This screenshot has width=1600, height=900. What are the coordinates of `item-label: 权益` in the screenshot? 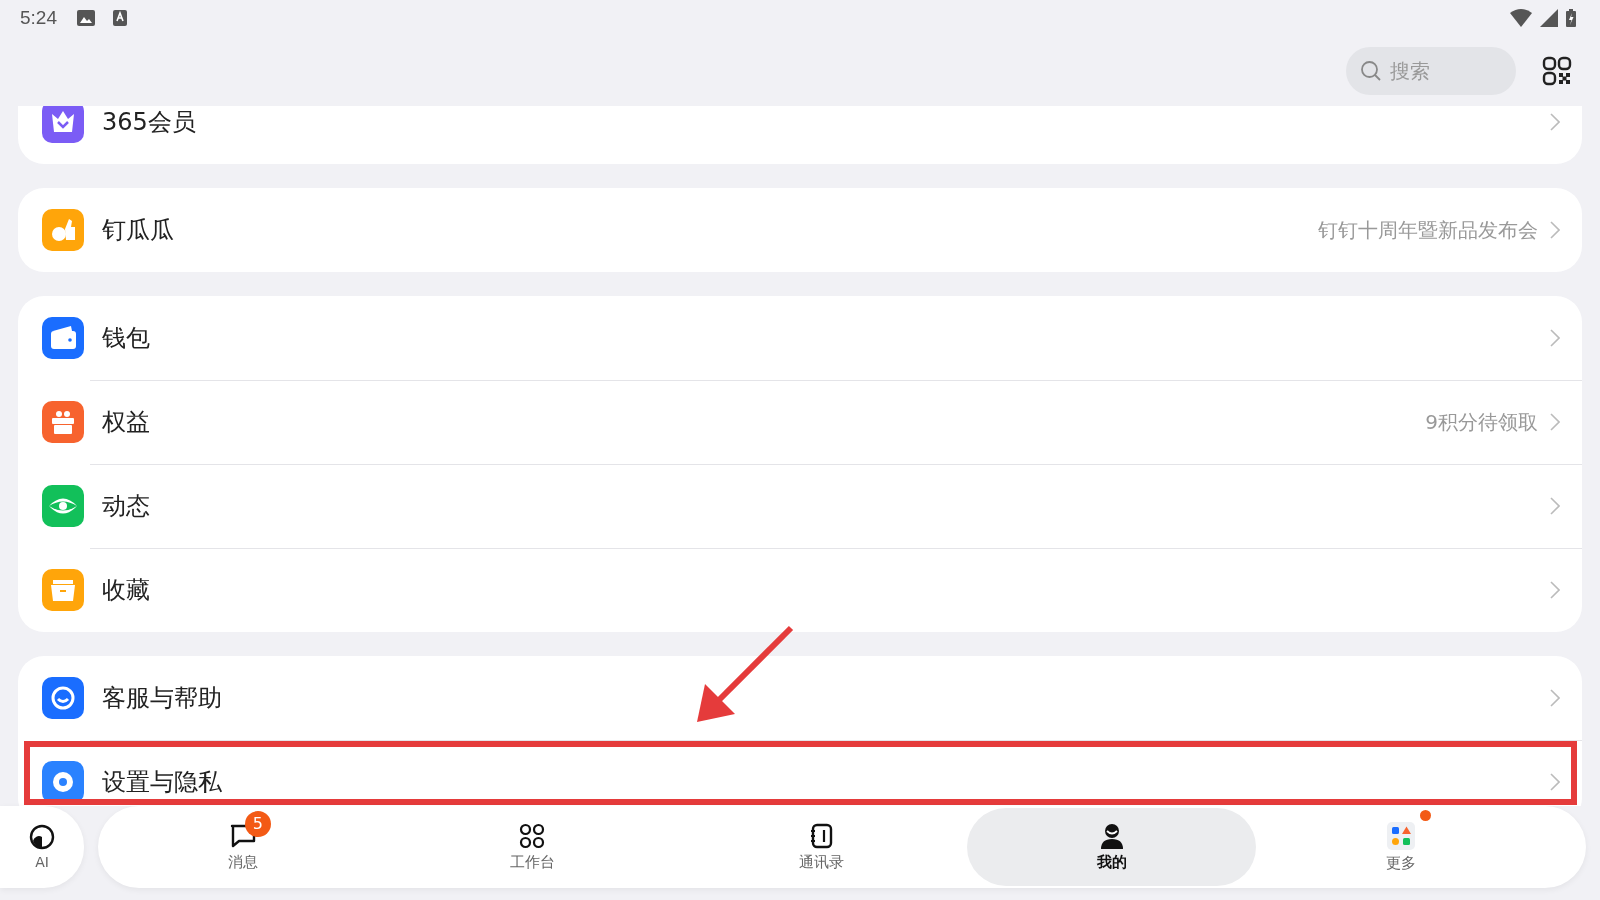 It's located at (126, 422).